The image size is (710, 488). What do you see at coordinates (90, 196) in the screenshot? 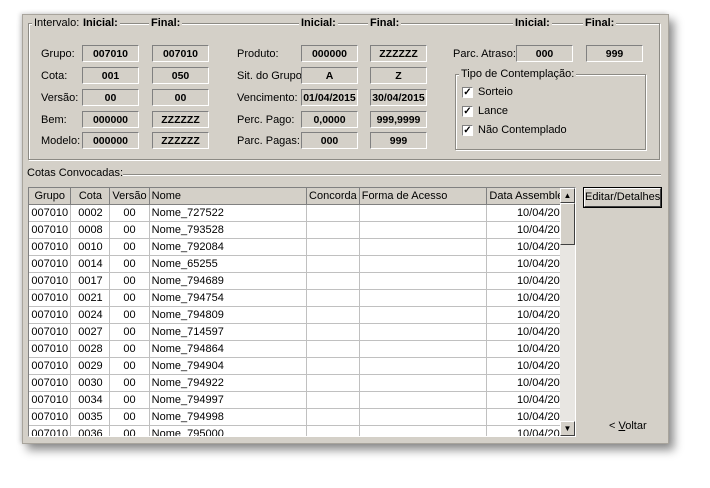
I see `col-cota-header: Cota` at bounding box center [90, 196].